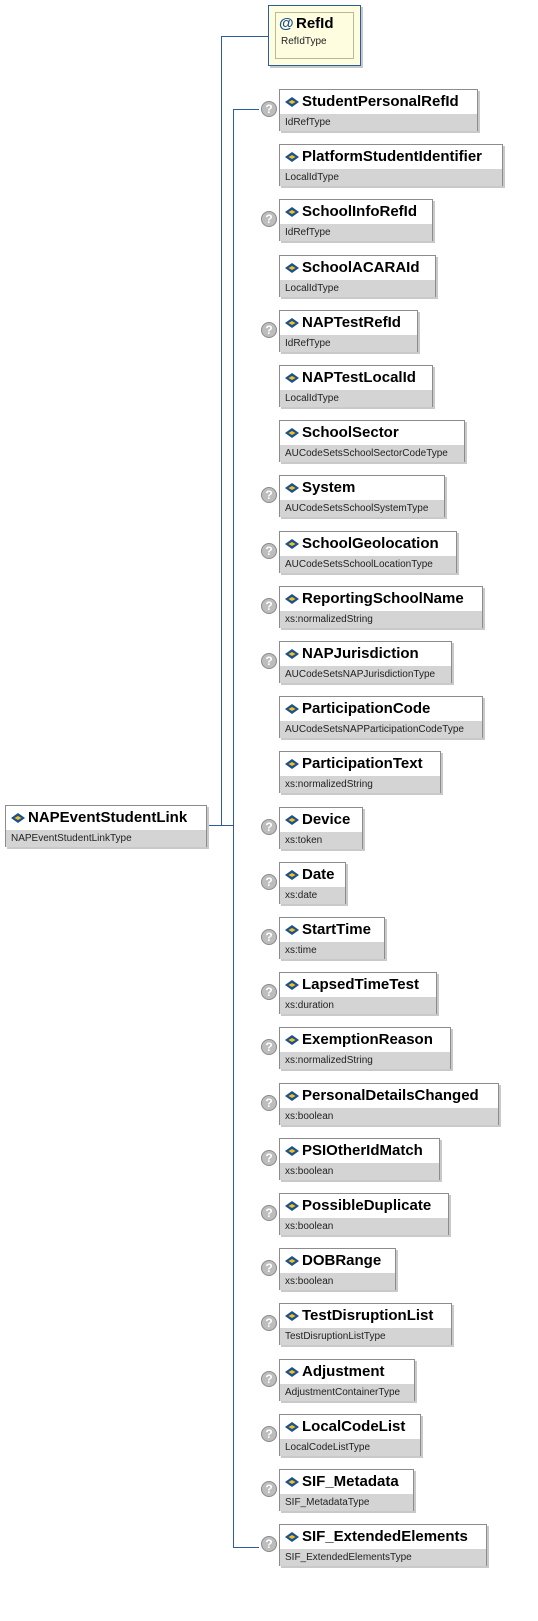 Image resolution: width=538 pixels, height=1621 pixels. Describe the element at coordinates (362, 496) in the screenshot. I see `element-system: System AUCodeSetsSchoolSystemType` at that location.